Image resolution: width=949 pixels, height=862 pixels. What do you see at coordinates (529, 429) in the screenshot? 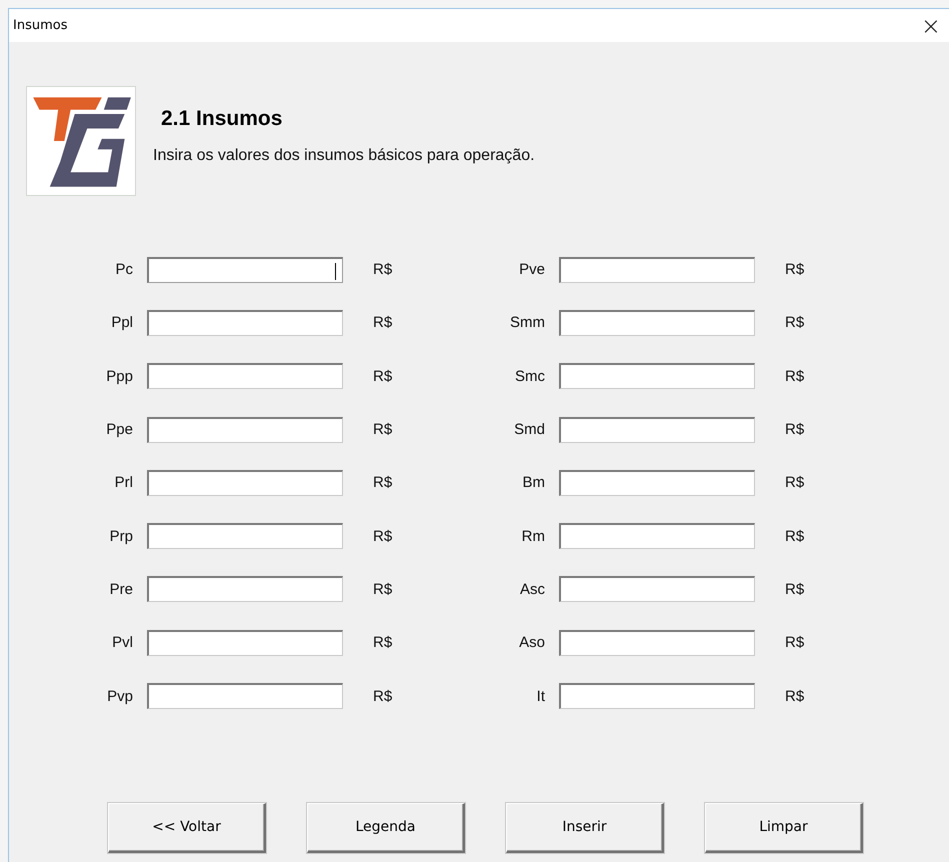
I see `field-label: Smd` at bounding box center [529, 429].